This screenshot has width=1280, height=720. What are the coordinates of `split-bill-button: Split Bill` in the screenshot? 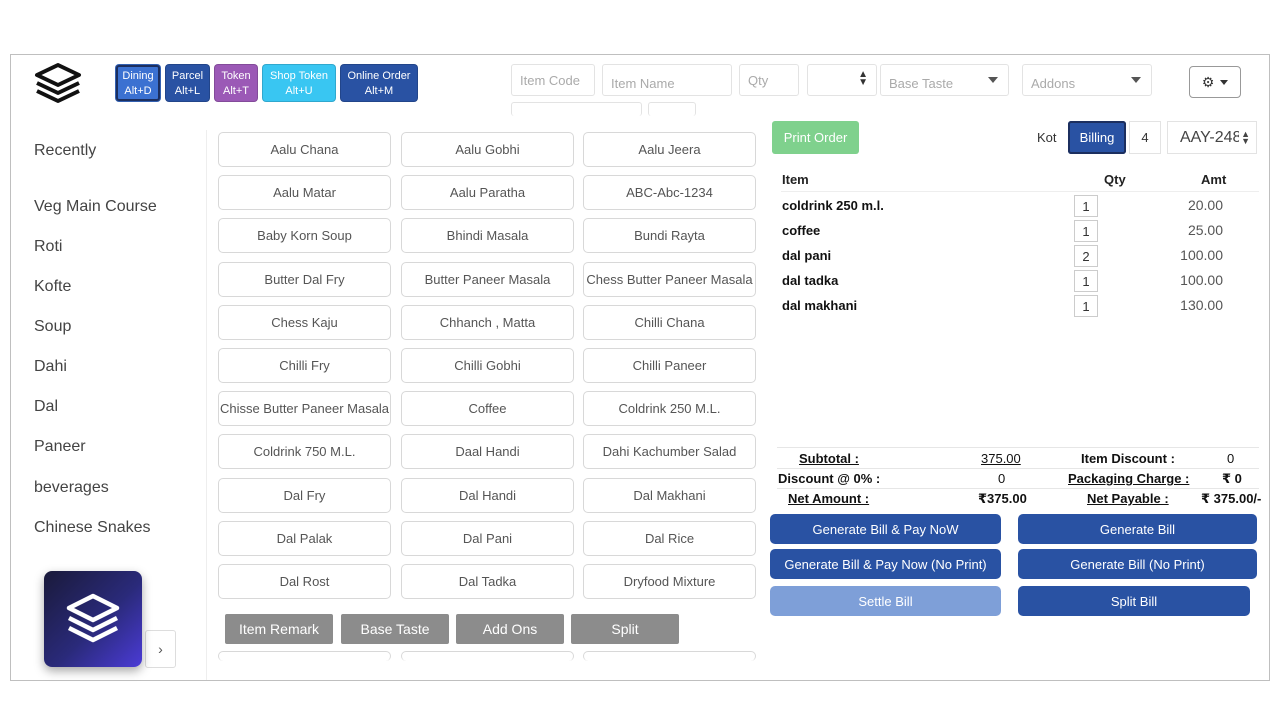 It's located at (1134, 601).